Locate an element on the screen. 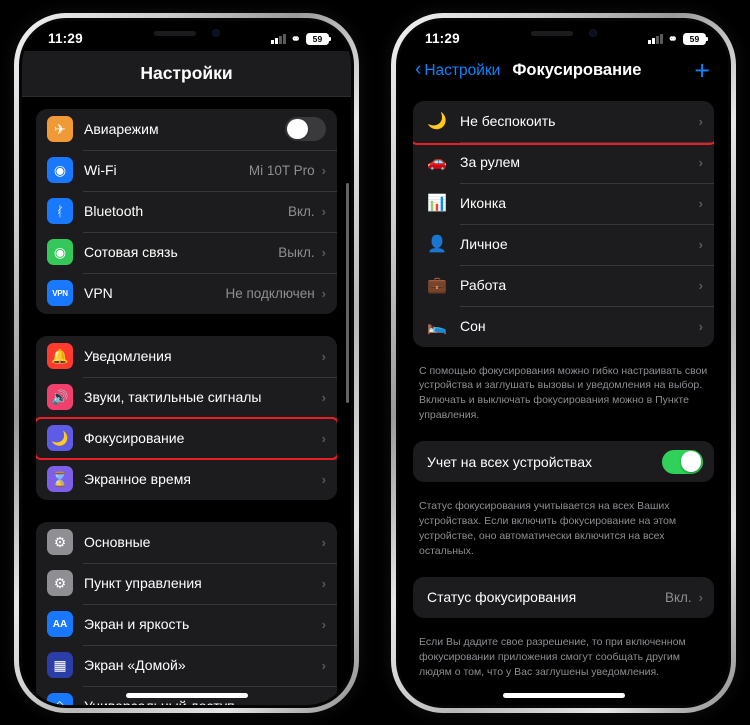  row-label: Wi-Fi is located at coordinates (100, 170).